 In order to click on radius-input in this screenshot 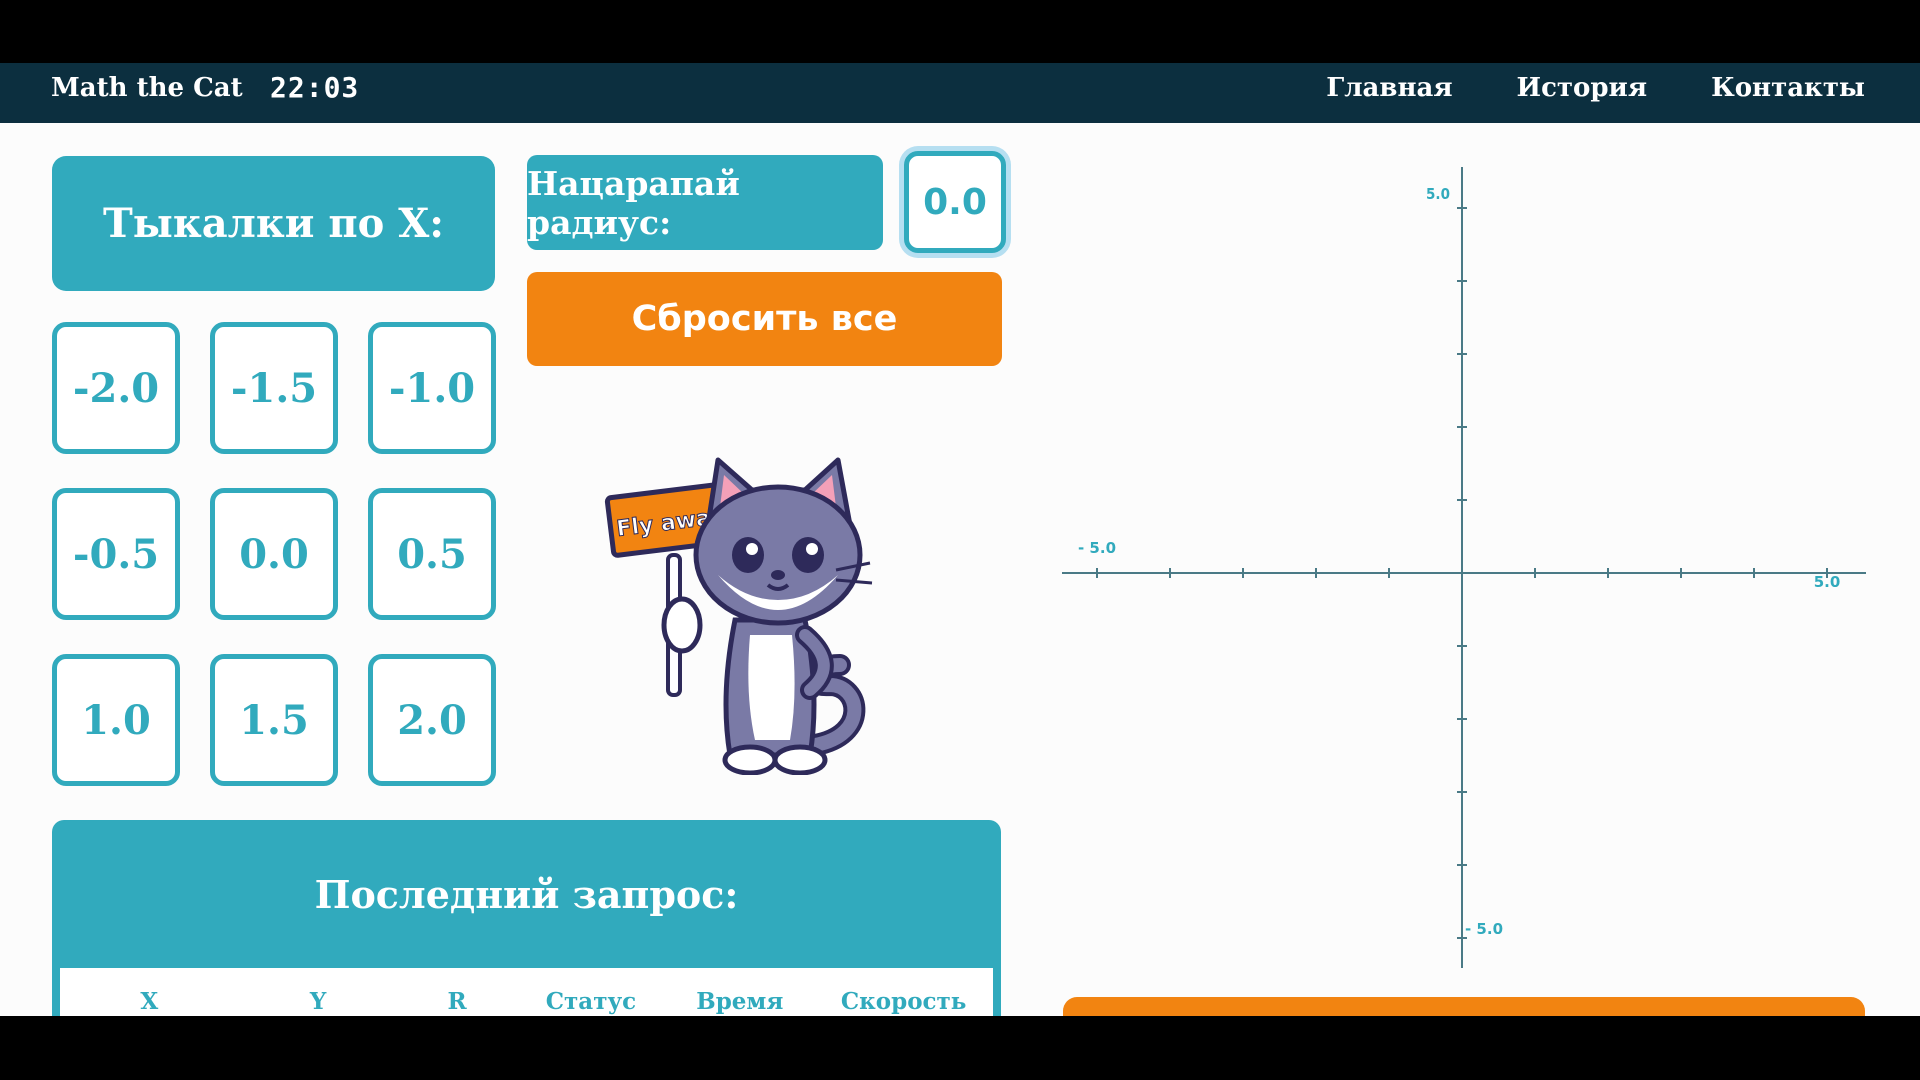, I will do `click(955, 202)`.